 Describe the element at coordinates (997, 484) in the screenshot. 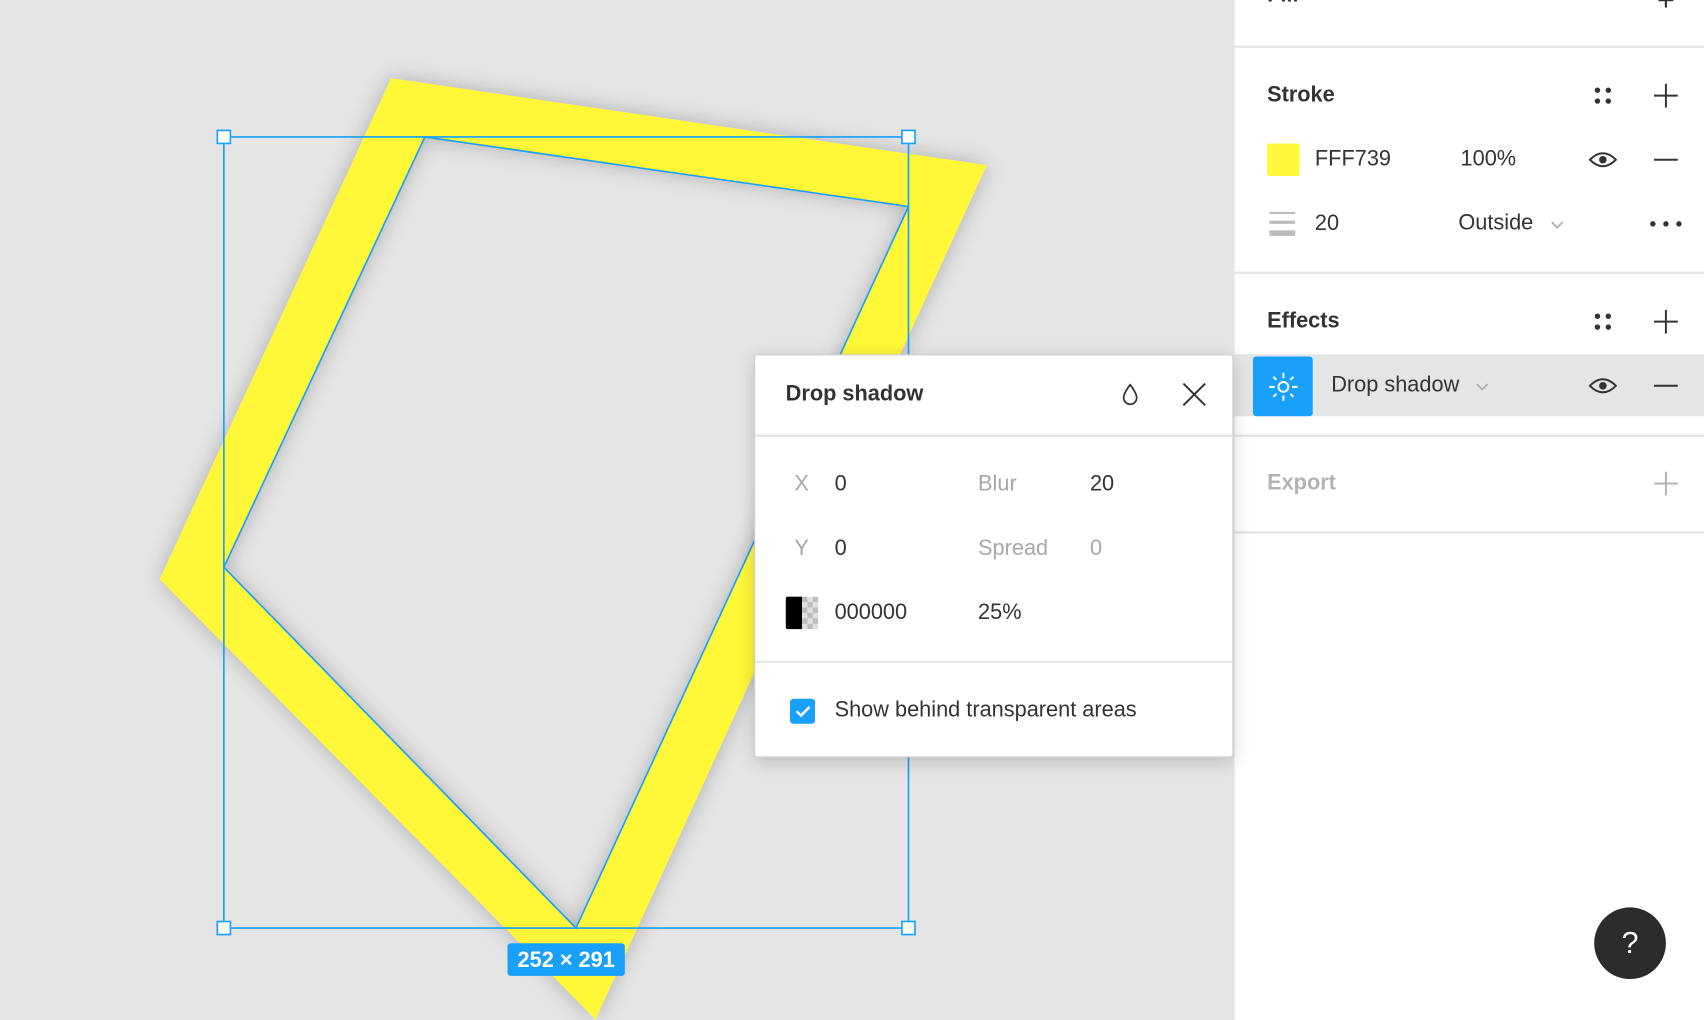

I see `blur-label: Blur` at that location.